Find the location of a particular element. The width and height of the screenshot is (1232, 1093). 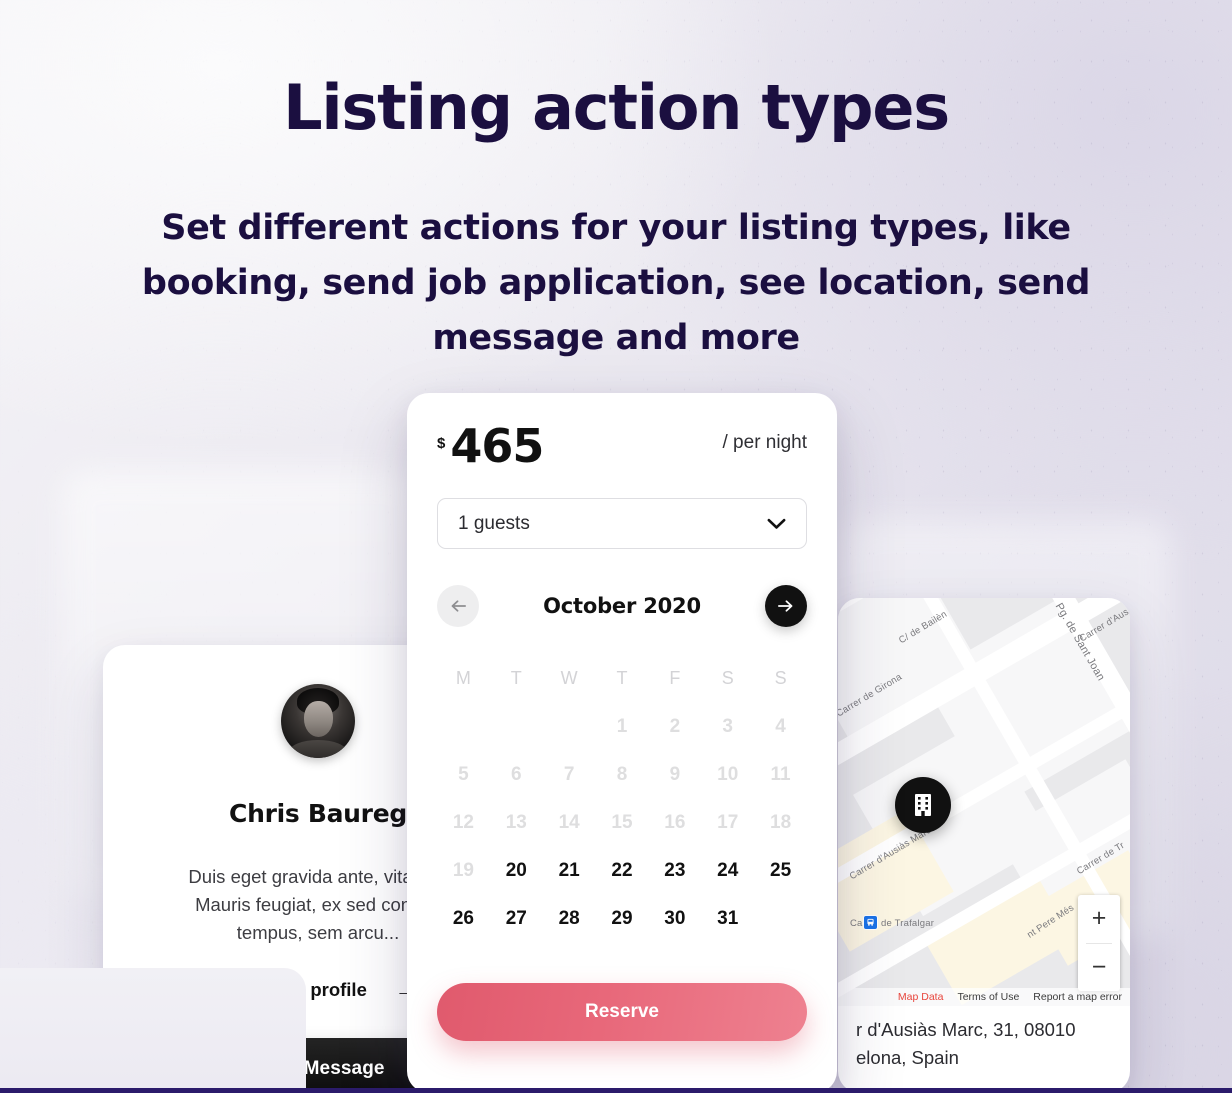

map-location-pin is located at coordinates (923, 805).